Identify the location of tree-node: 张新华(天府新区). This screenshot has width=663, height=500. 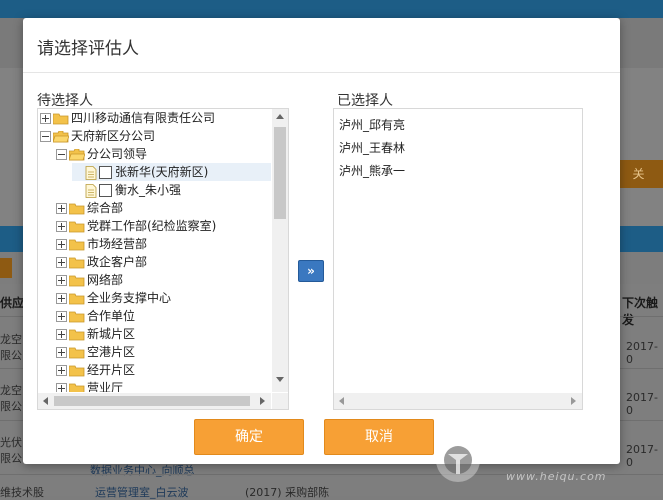
(171, 172).